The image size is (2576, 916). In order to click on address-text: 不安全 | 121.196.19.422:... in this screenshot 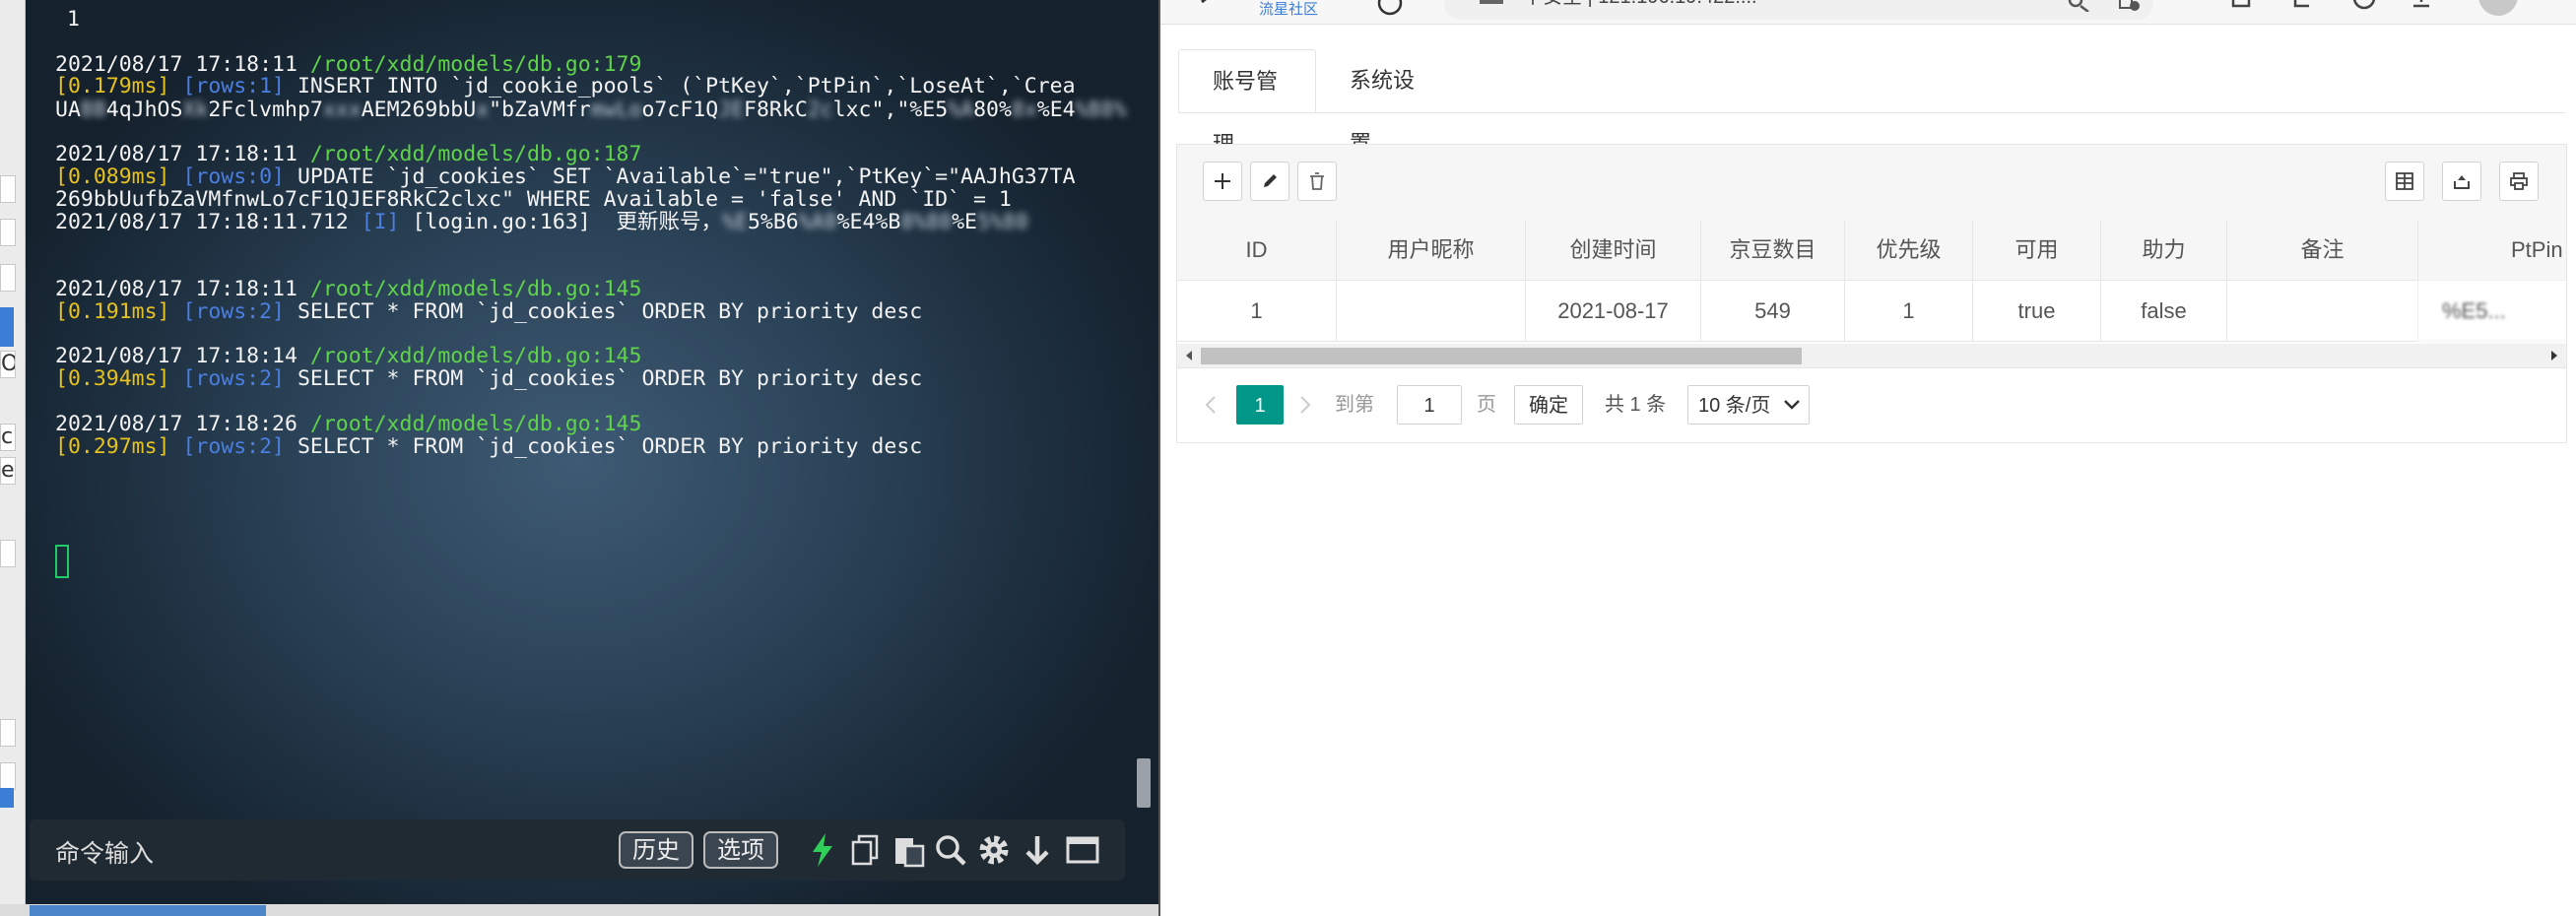, I will do `click(1640, 5)`.